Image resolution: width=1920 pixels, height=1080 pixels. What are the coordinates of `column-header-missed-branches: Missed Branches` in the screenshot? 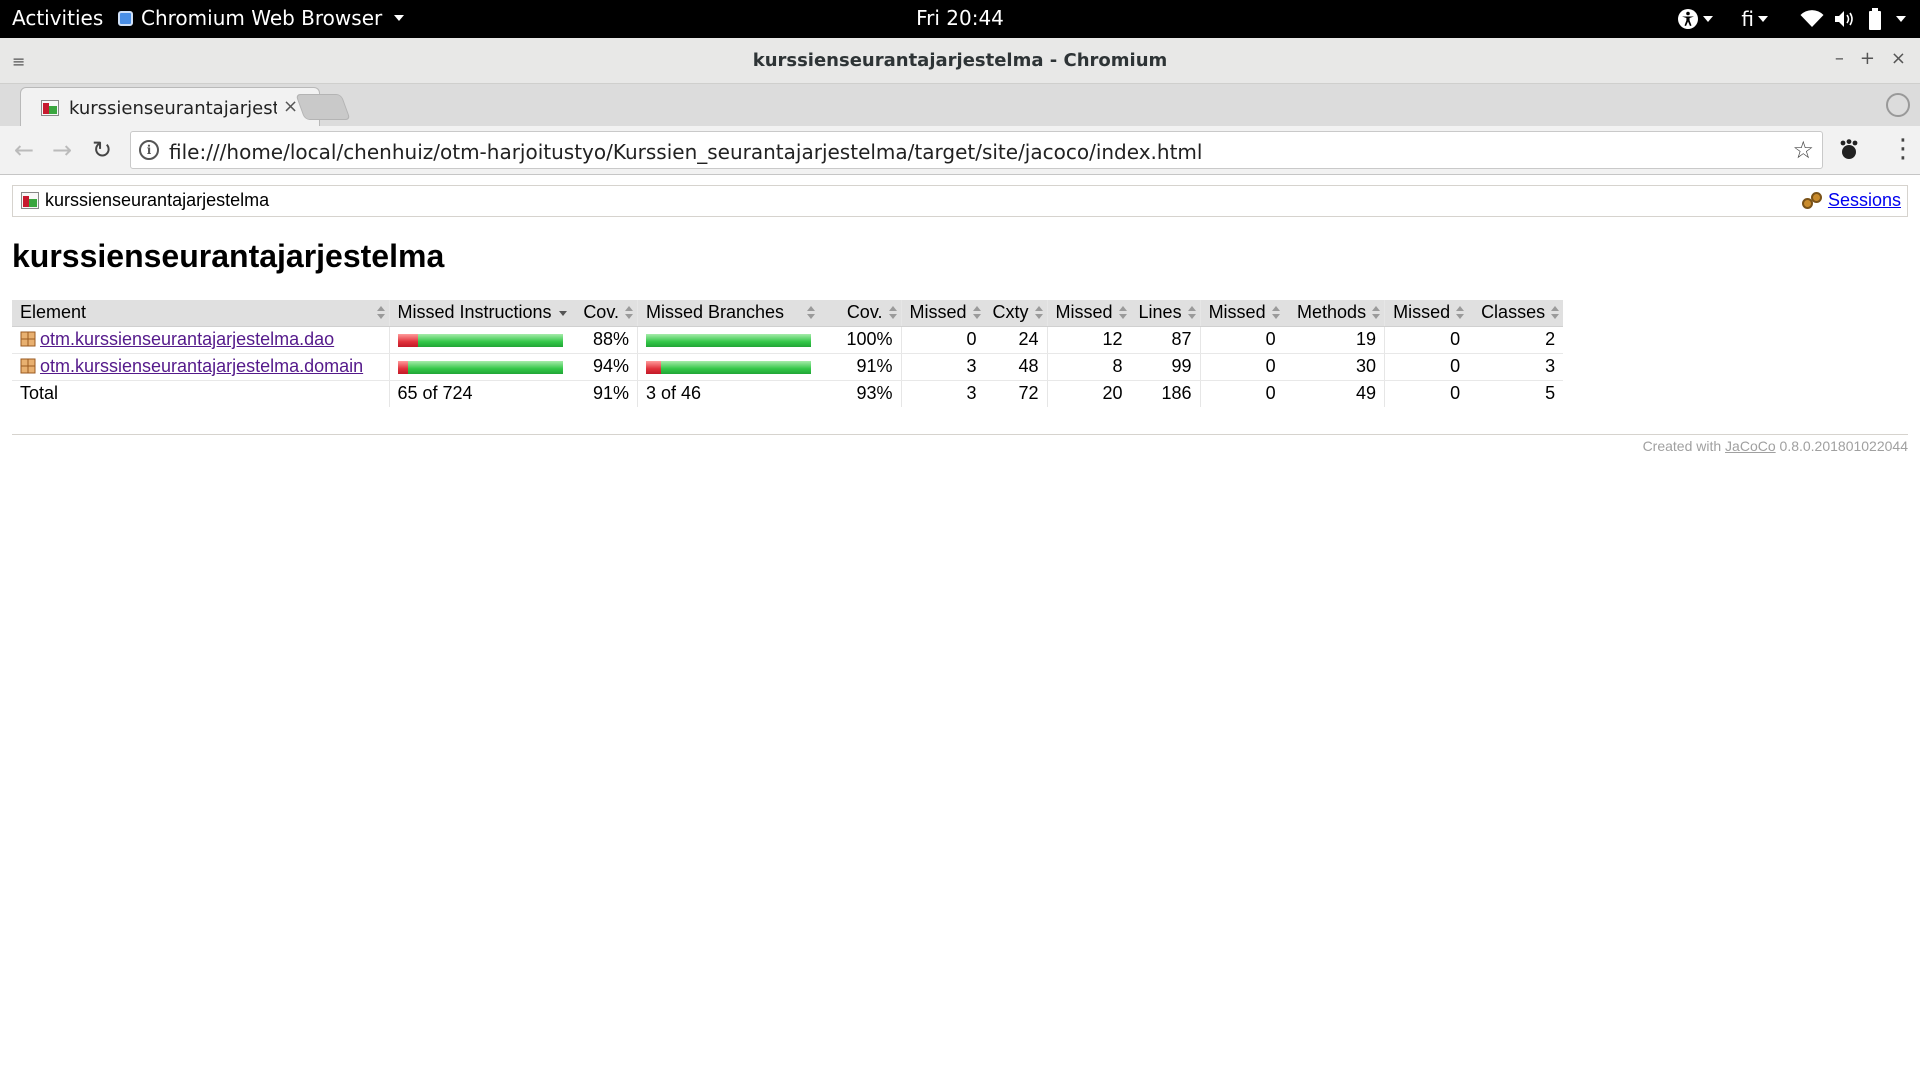 It's located at (728, 313).